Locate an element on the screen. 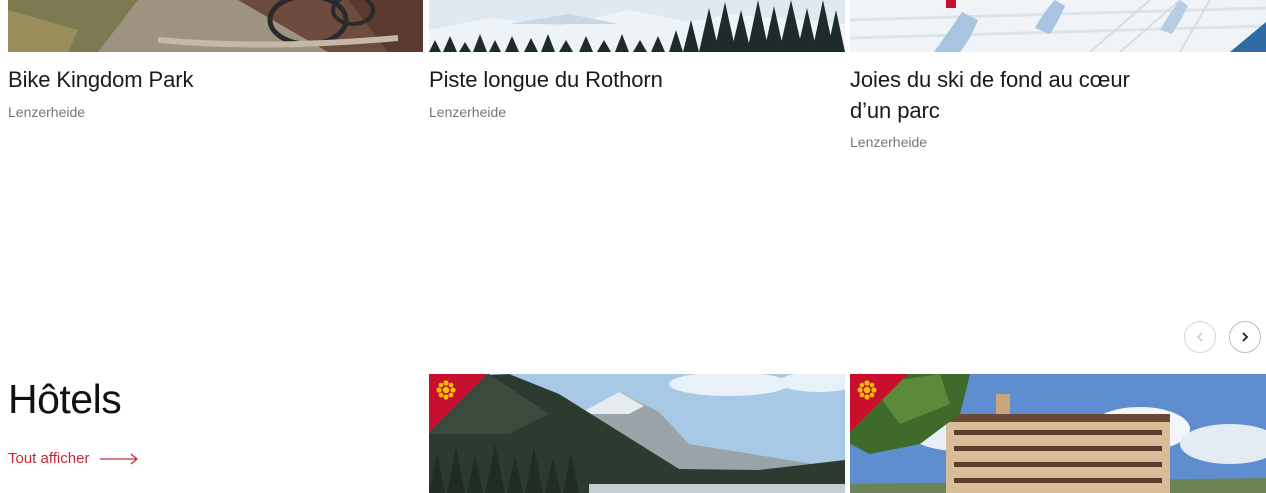  mountain-bike-photo is located at coordinates (215, 26).